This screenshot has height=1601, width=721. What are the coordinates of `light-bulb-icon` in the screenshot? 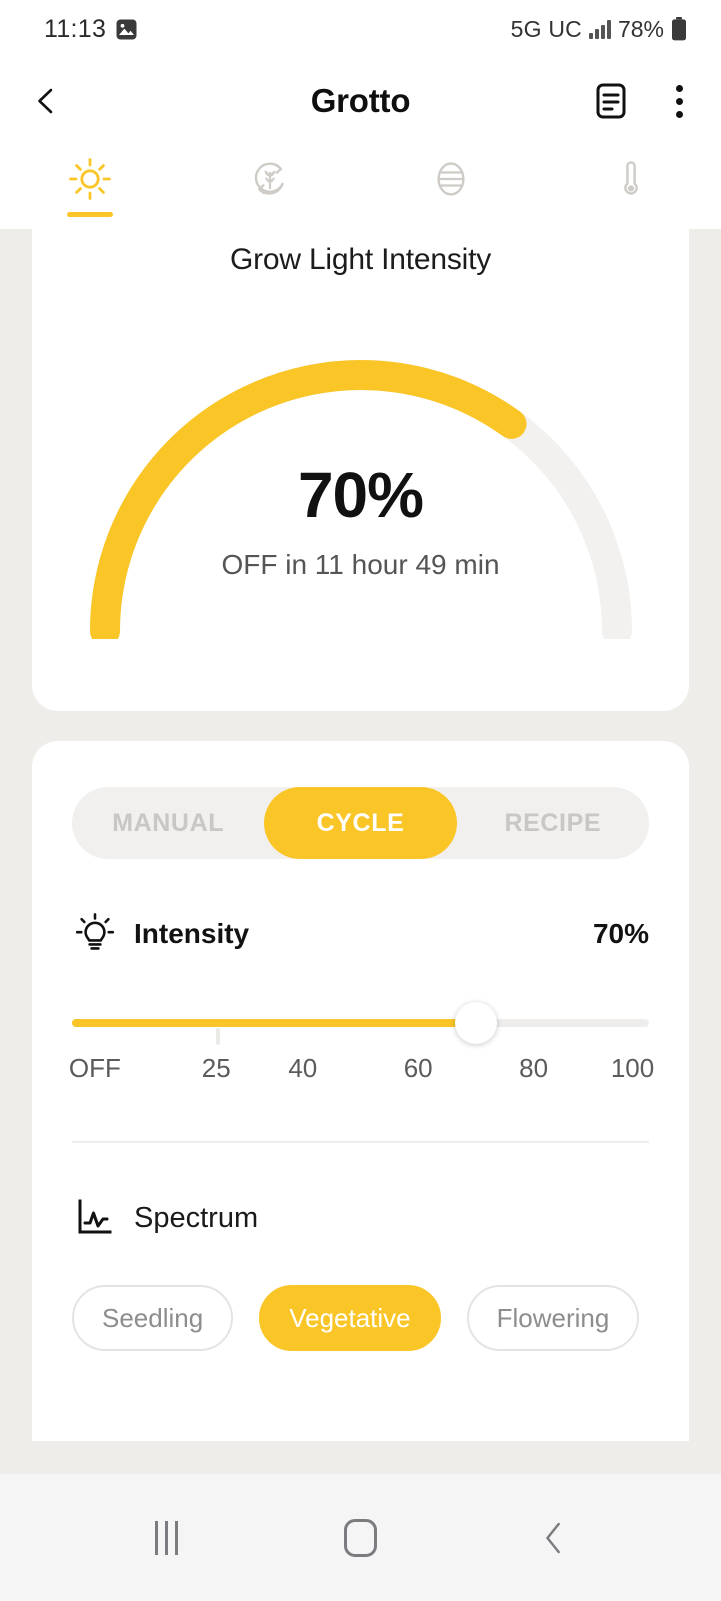 It's located at (95, 934).